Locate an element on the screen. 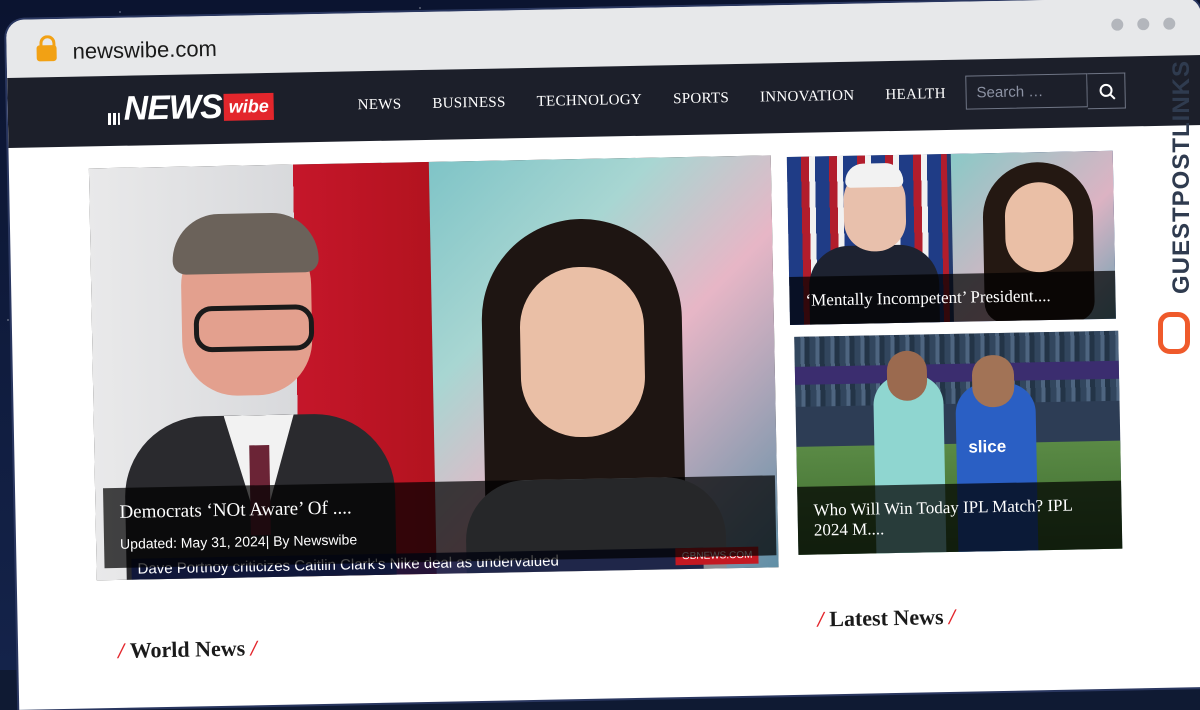 This screenshot has width=1200, height=710. logo-news-text: NEWS is located at coordinates (173, 107).